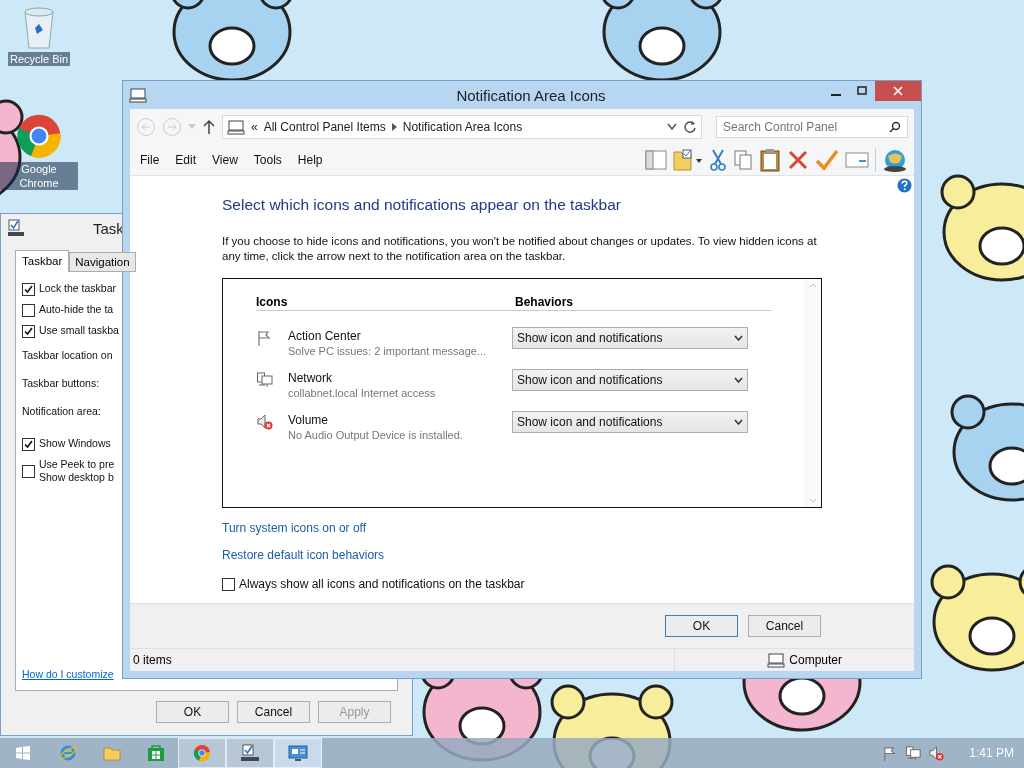 The image size is (1024, 768). Describe the element at coordinates (520, 249) in the screenshot. I see `description: If you choose to hide icons and notifications, you won't be notified about changes or updates. To view hidden icons at any time, click the arrow next to the notification area on the taskbar.` at that location.